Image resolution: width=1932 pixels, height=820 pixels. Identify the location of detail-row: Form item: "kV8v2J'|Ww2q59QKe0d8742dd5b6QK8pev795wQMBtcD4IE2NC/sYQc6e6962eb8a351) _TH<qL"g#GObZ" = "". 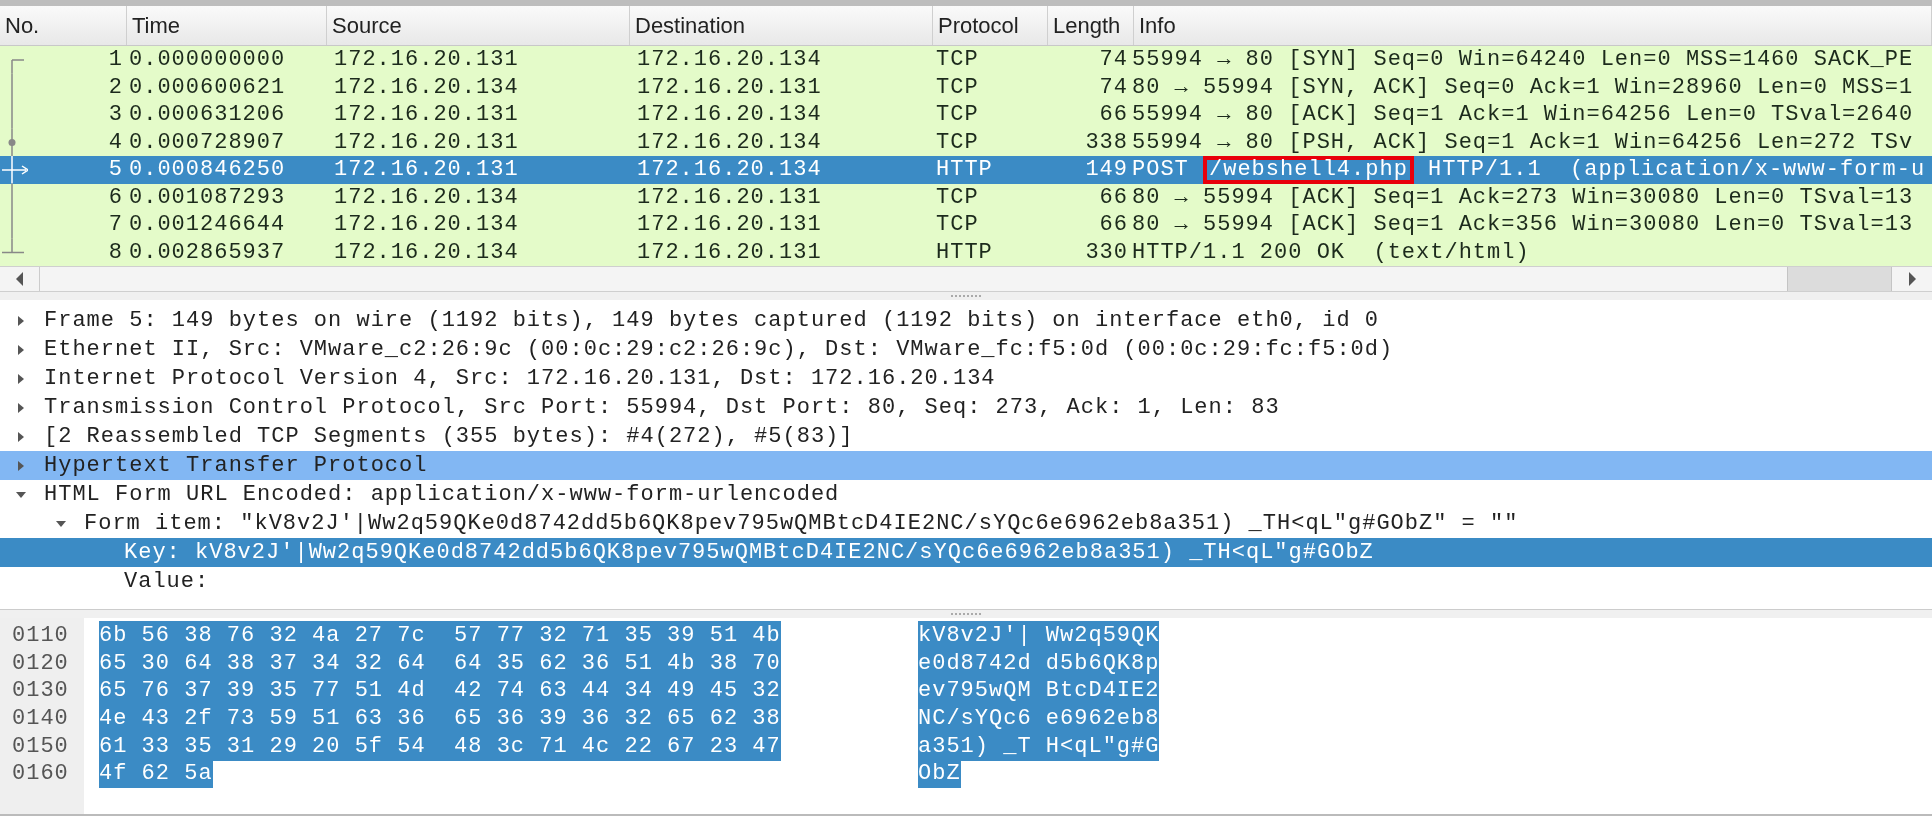
(966, 523).